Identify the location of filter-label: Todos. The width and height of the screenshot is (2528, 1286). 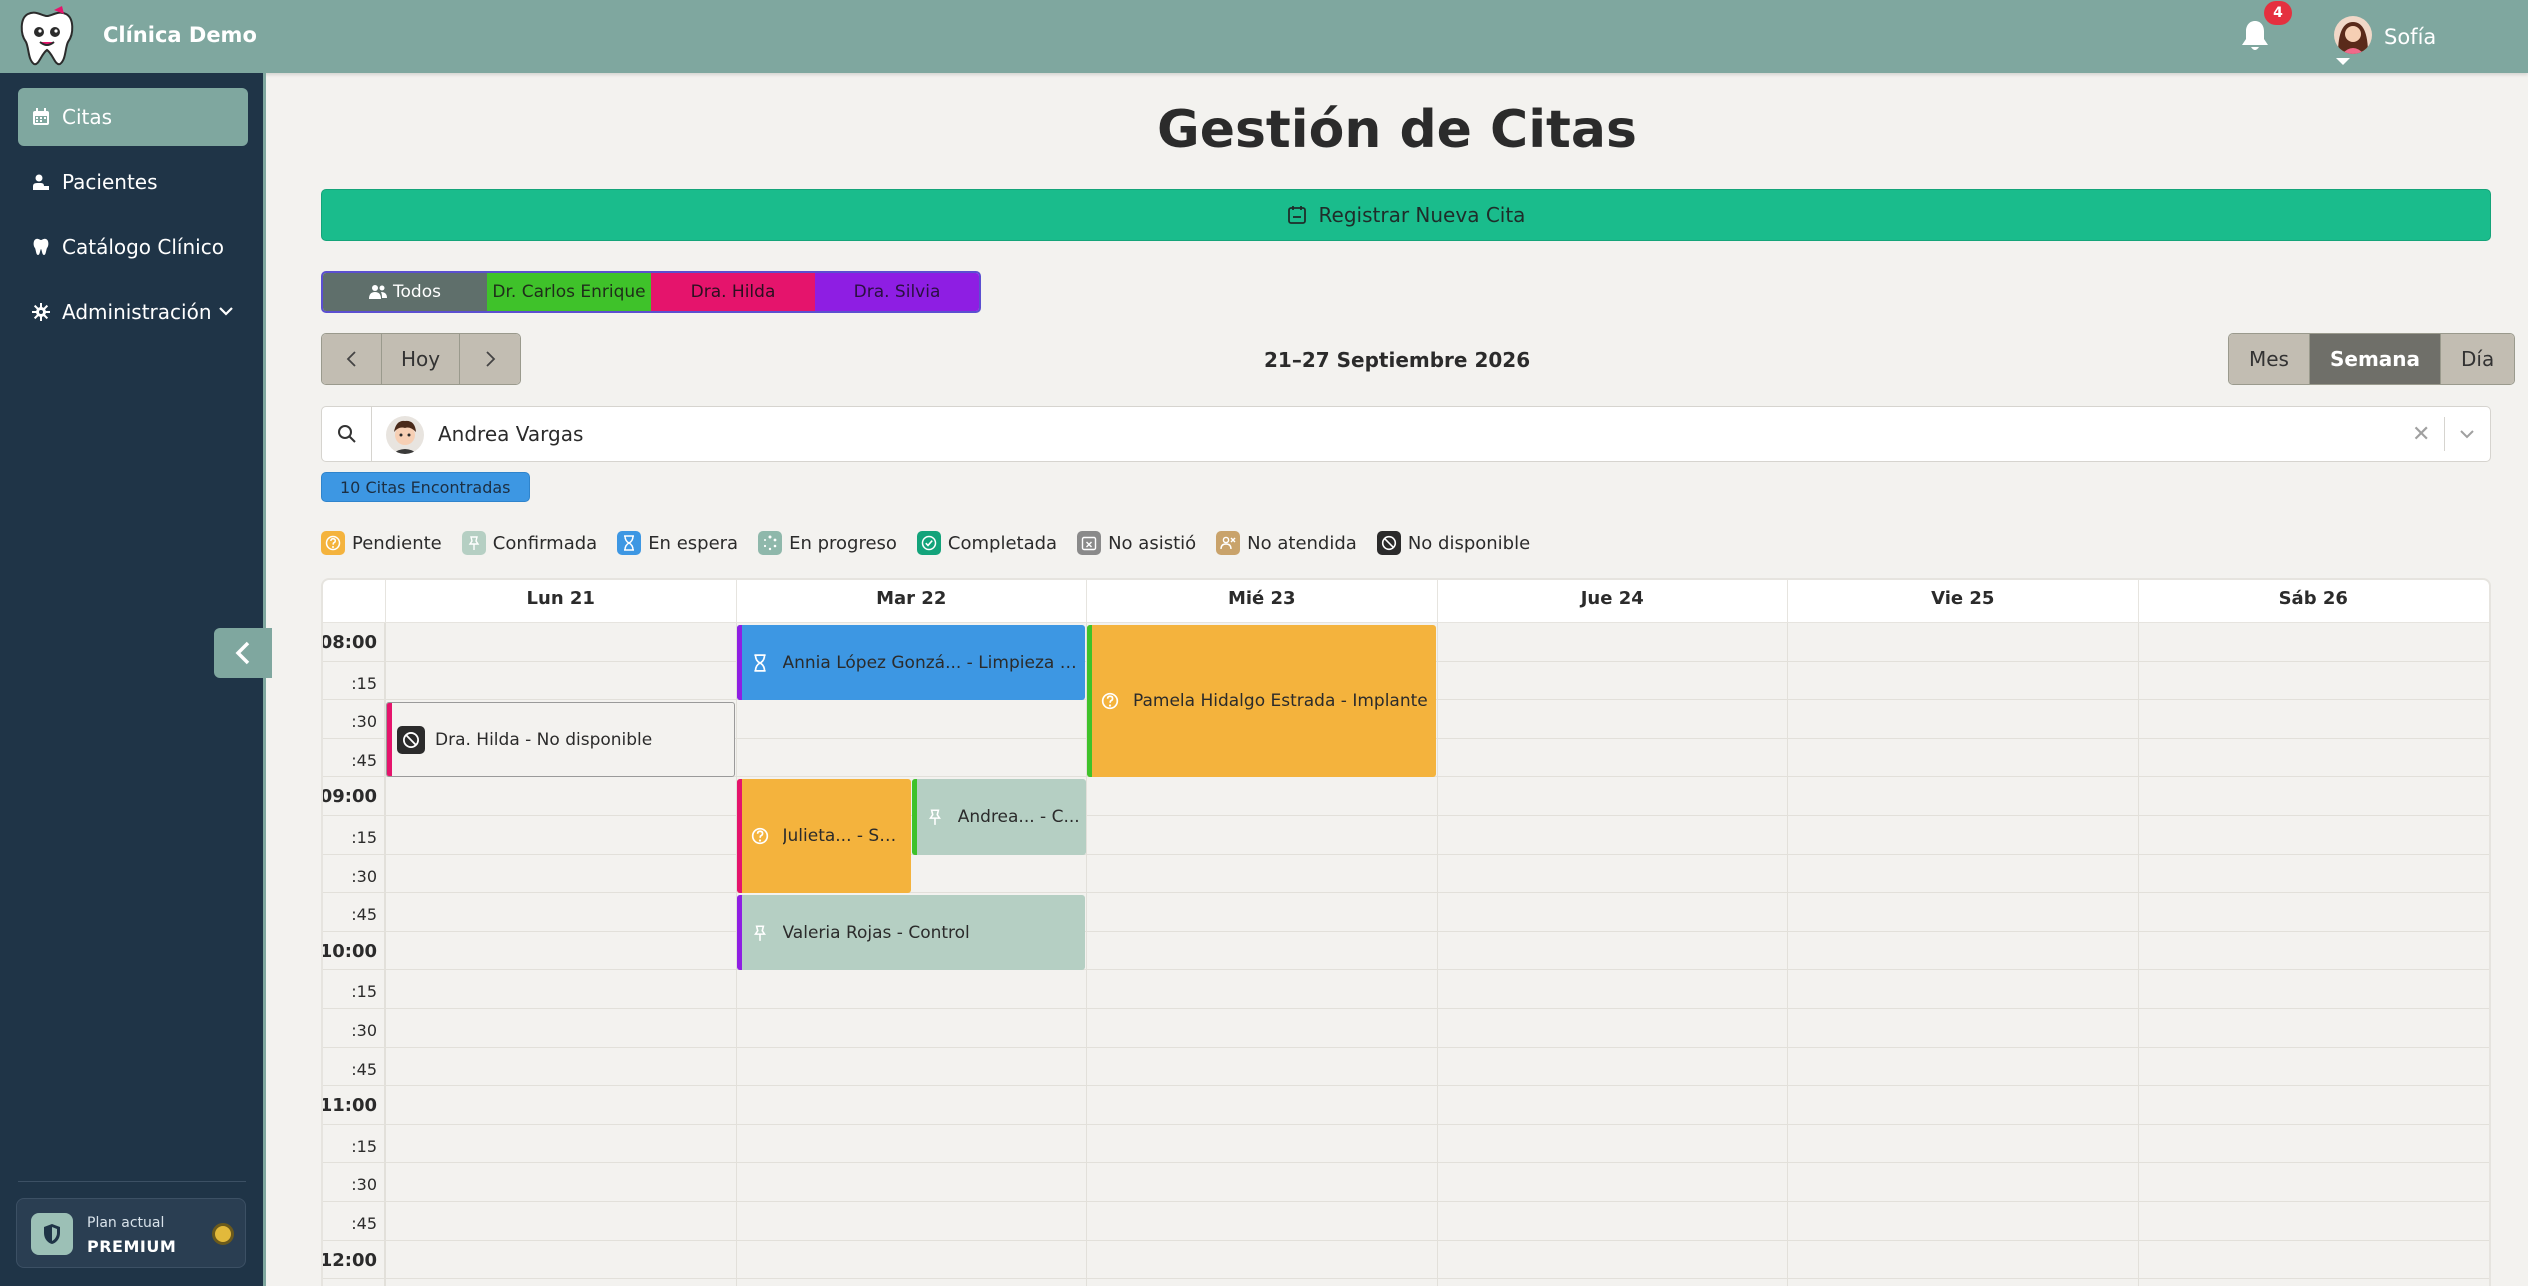
(417, 292).